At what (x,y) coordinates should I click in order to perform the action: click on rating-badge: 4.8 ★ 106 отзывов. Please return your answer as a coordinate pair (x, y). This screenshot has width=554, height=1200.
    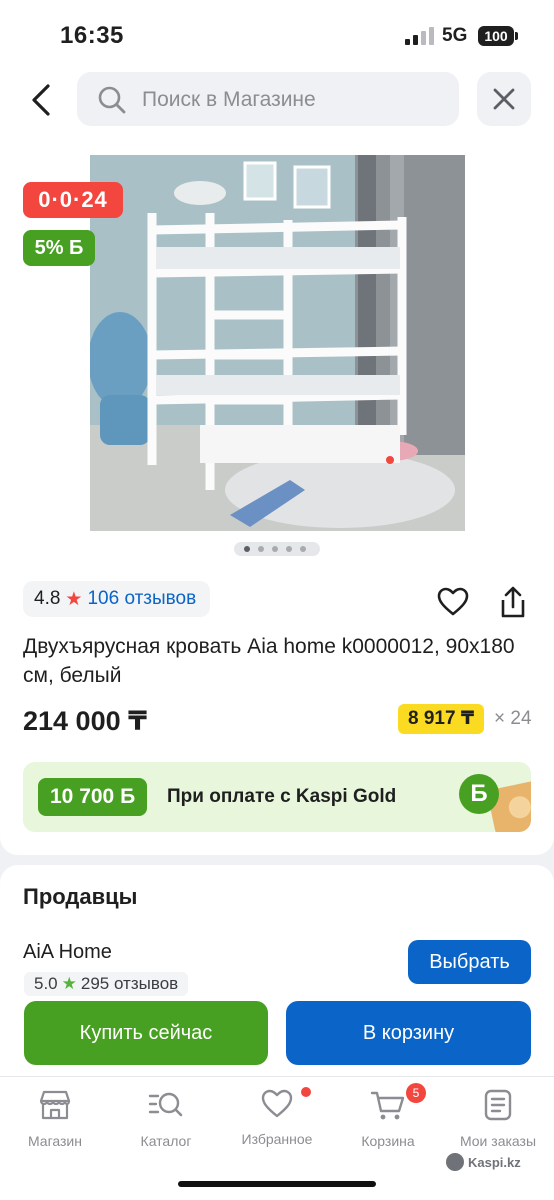
    Looking at the image, I should click on (117, 599).